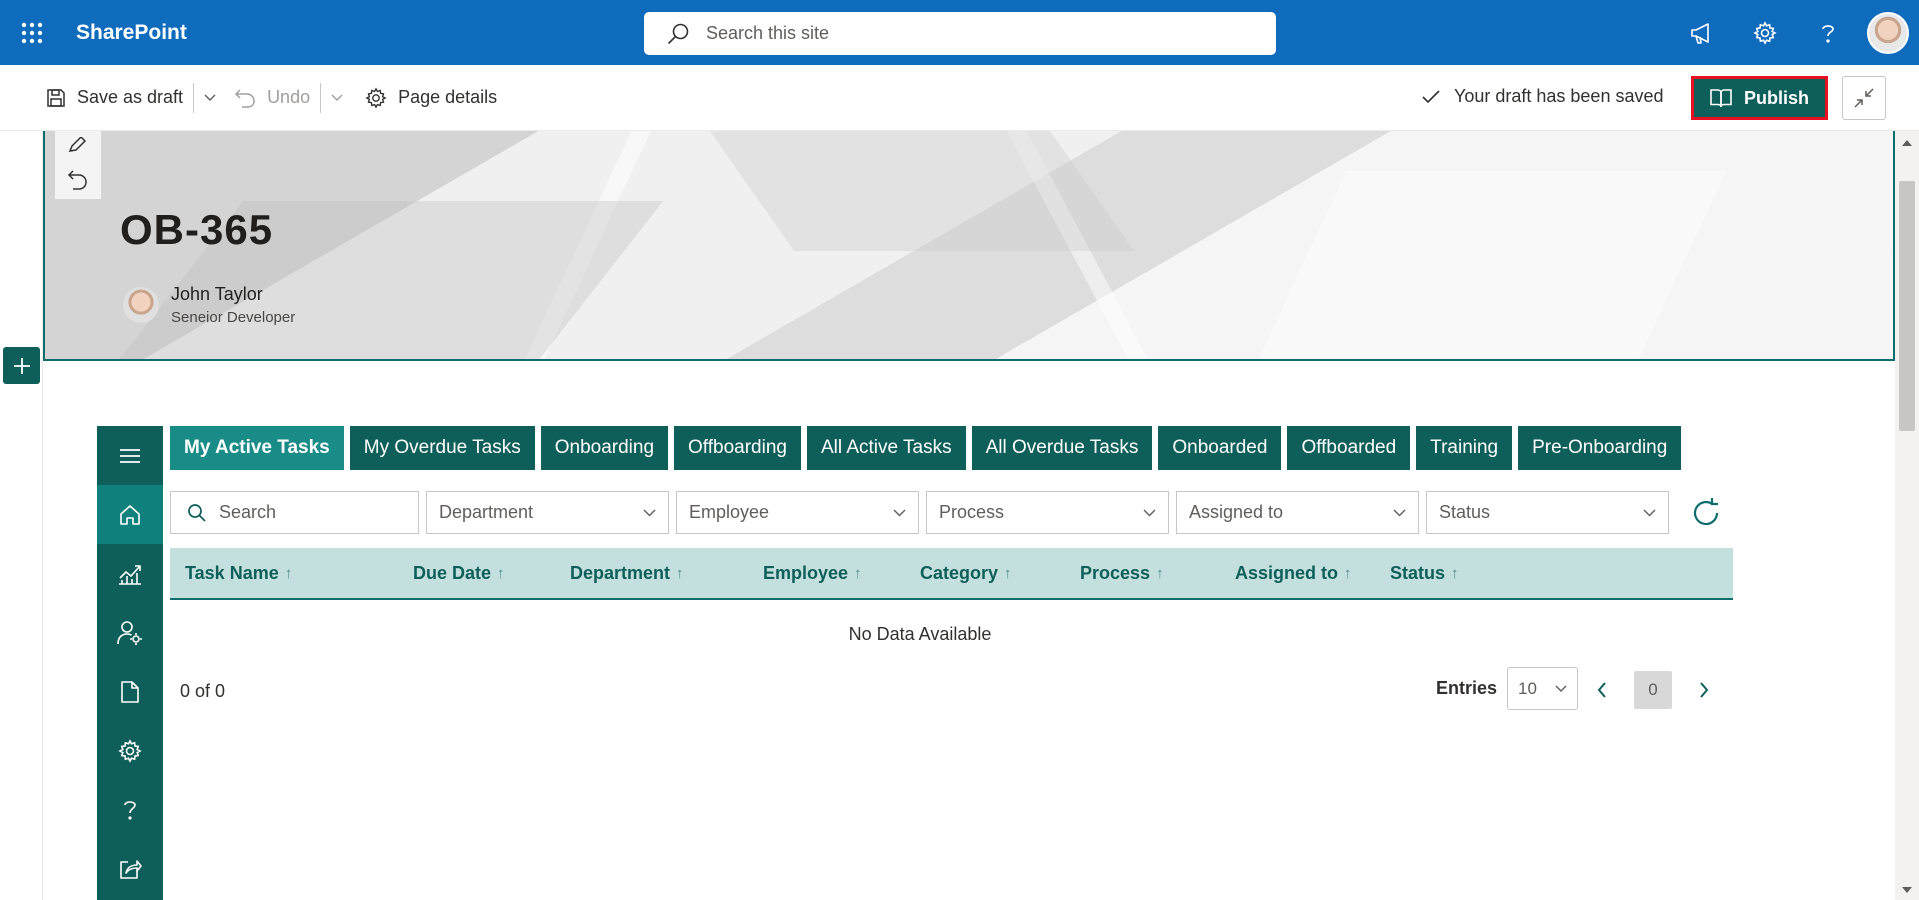  Describe the element at coordinates (130, 514) in the screenshot. I see `home-icon` at that location.